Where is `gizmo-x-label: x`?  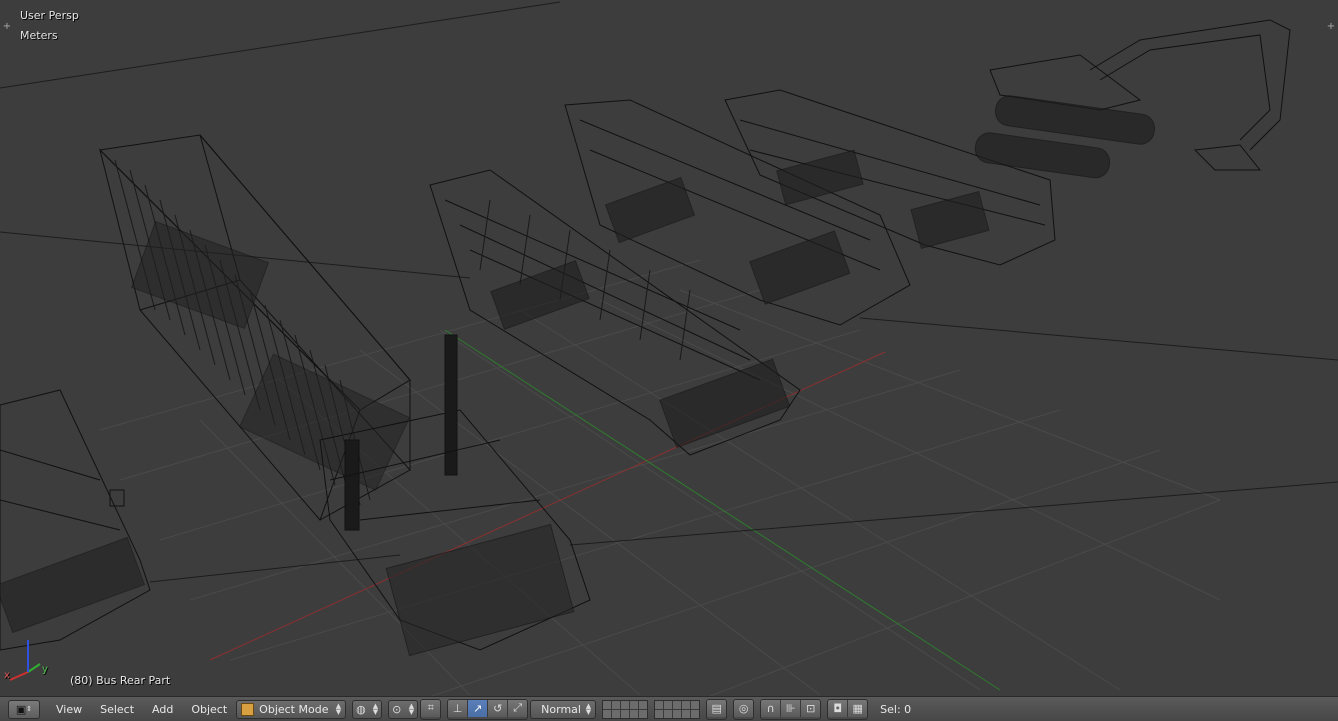
gizmo-x-label: x is located at coordinates (7, 675).